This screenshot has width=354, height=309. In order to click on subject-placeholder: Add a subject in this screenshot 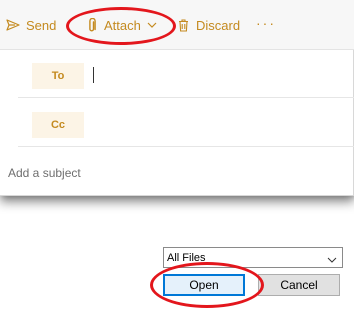, I will do `click(44, 173)`.